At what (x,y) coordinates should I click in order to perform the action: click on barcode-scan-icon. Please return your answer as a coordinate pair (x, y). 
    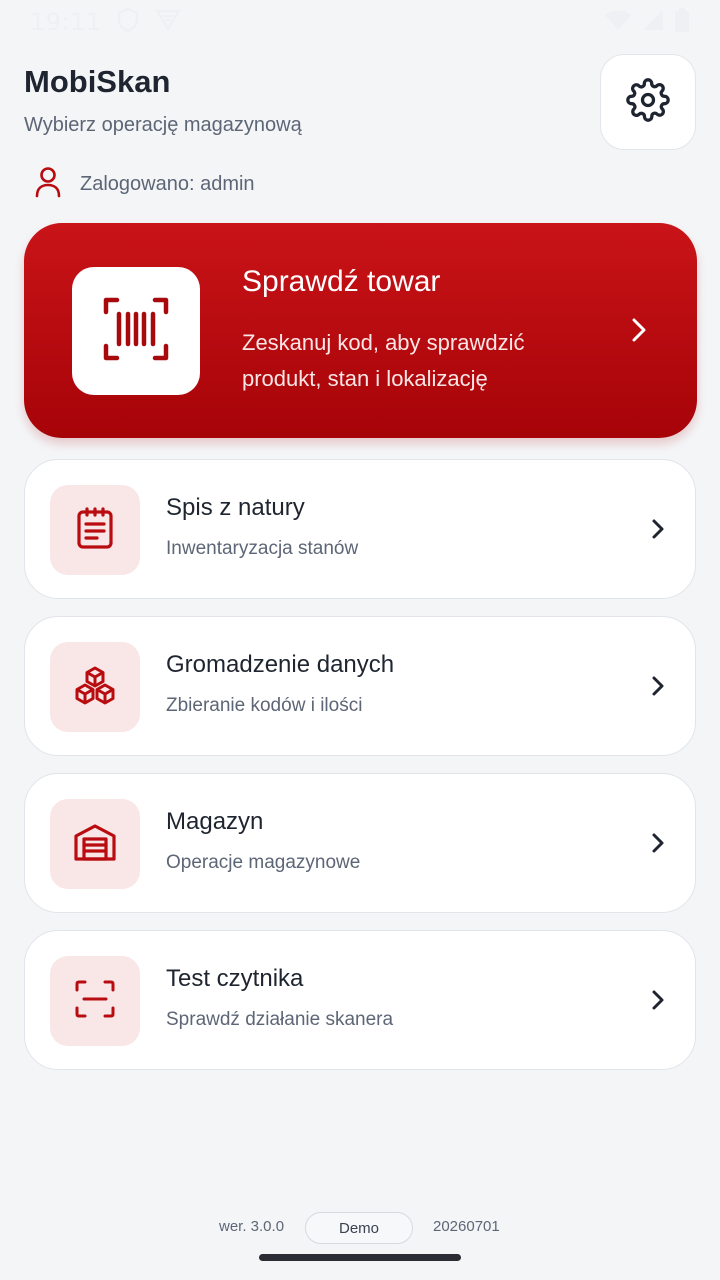
    Looking at the image, I should click on (136, 331).